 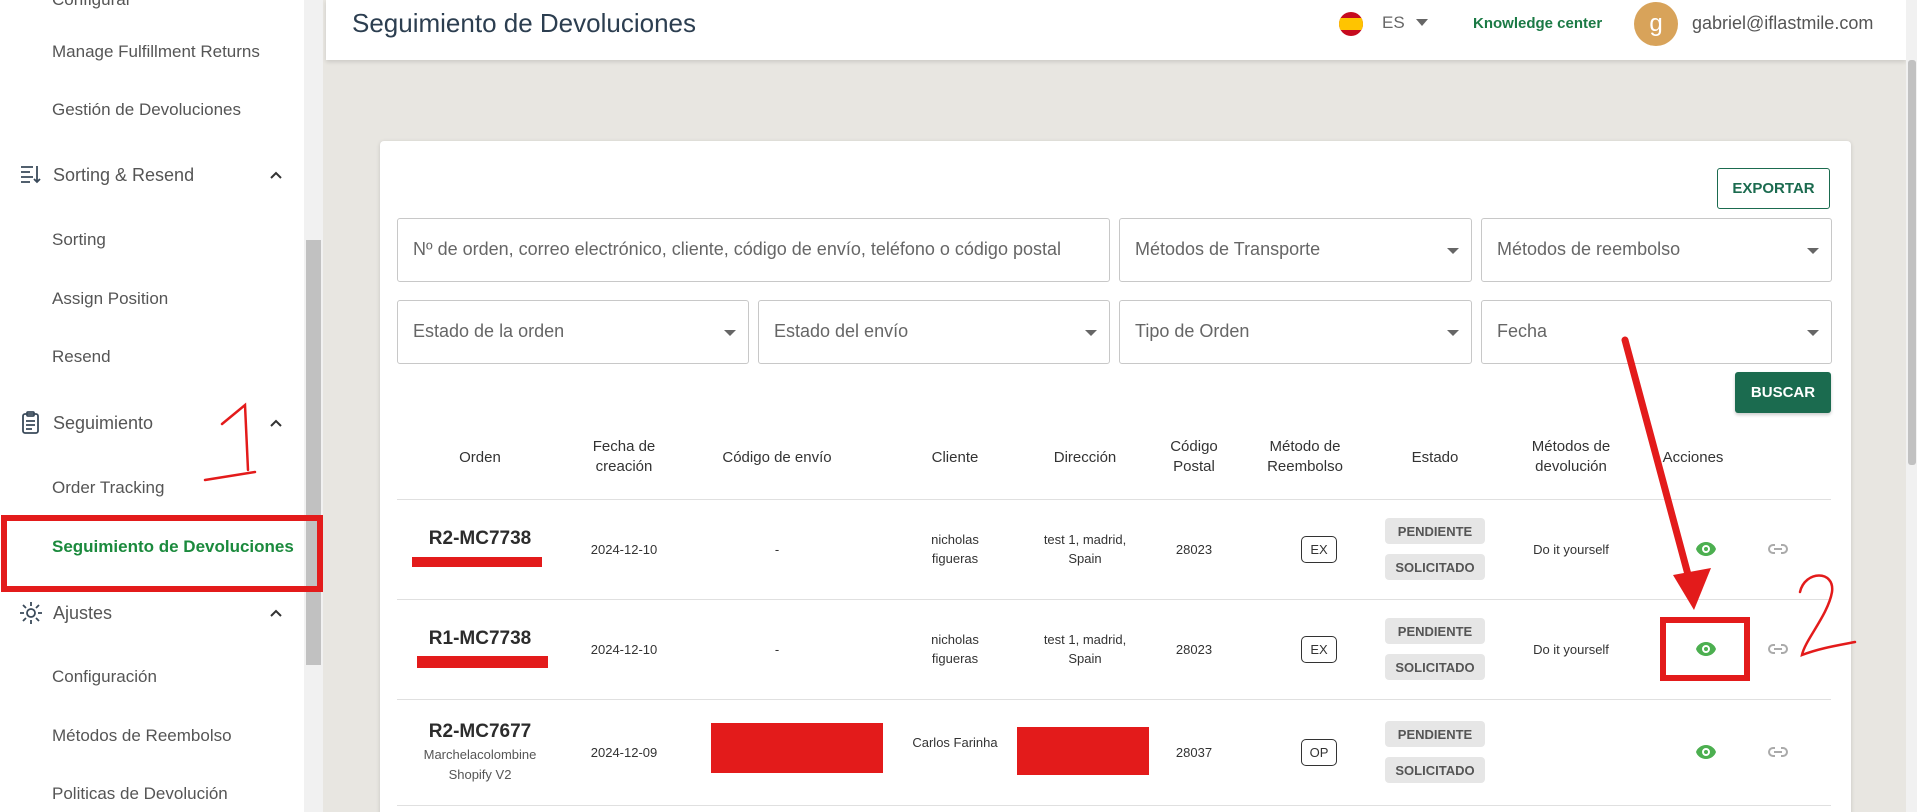 I want to click on avatar: g, so click(x=1656, y=24).